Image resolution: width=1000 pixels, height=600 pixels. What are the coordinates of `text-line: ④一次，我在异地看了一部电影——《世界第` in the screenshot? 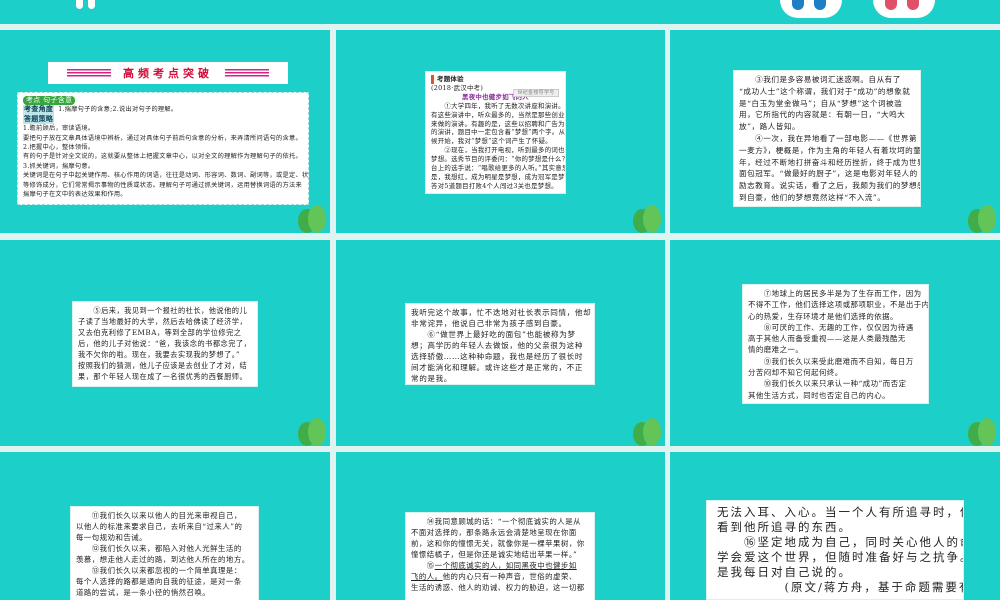 It's located at (828, 138).